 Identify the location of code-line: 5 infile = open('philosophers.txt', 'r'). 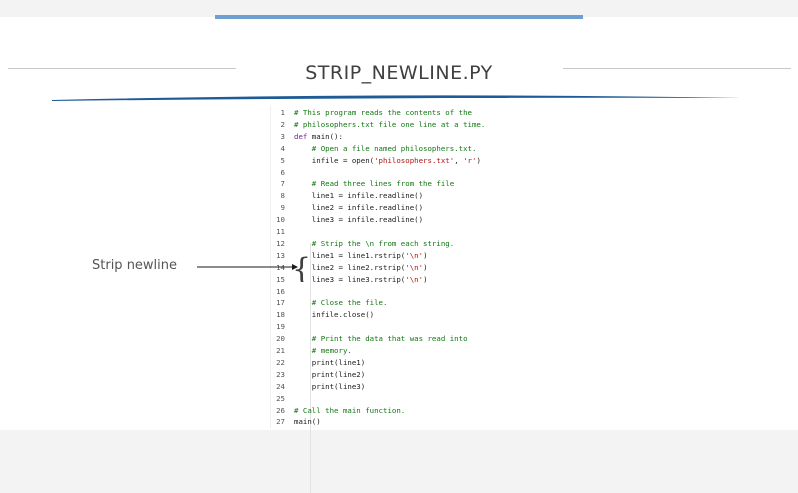
(376, 161).